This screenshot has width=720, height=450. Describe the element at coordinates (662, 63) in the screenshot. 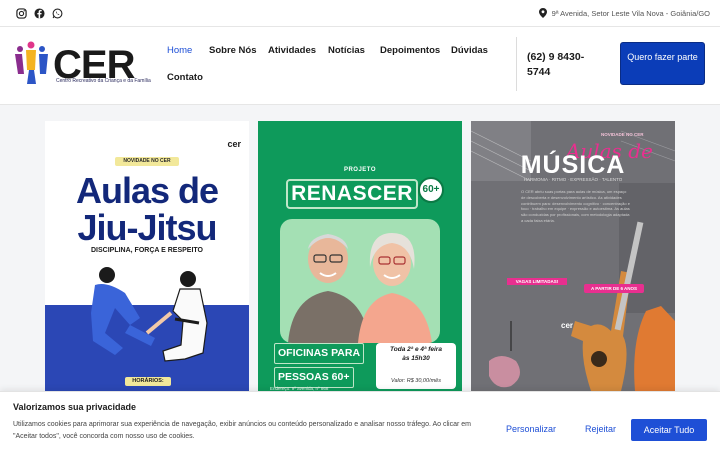

I see `join-button: Quero fazer parte` at that location.